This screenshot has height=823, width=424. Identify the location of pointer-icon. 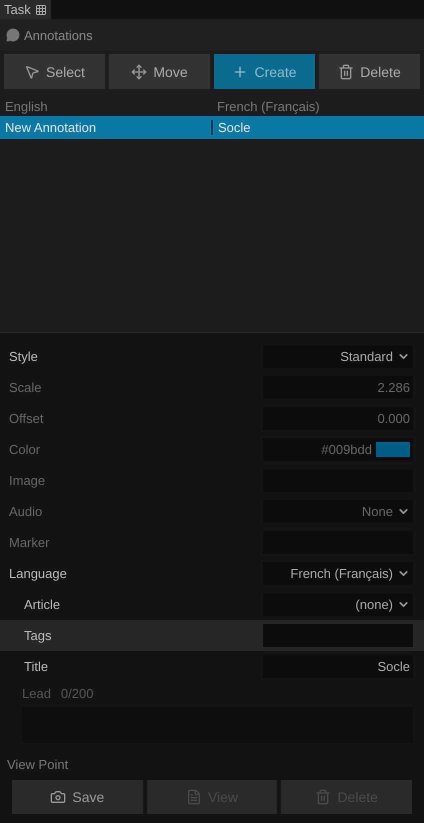
(32, 72).